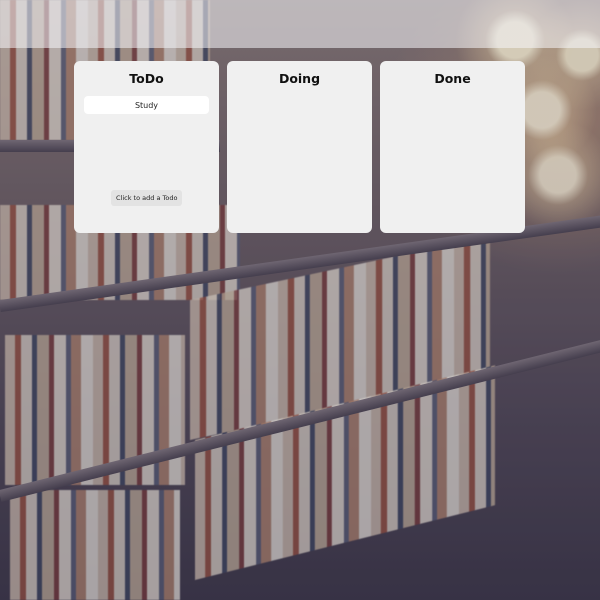 The image size is (600, 600). Describe the element at coordinates (146, 147) in the screenshot. I see `column-todo: ToDo Study Click to add a Todo` at that location.